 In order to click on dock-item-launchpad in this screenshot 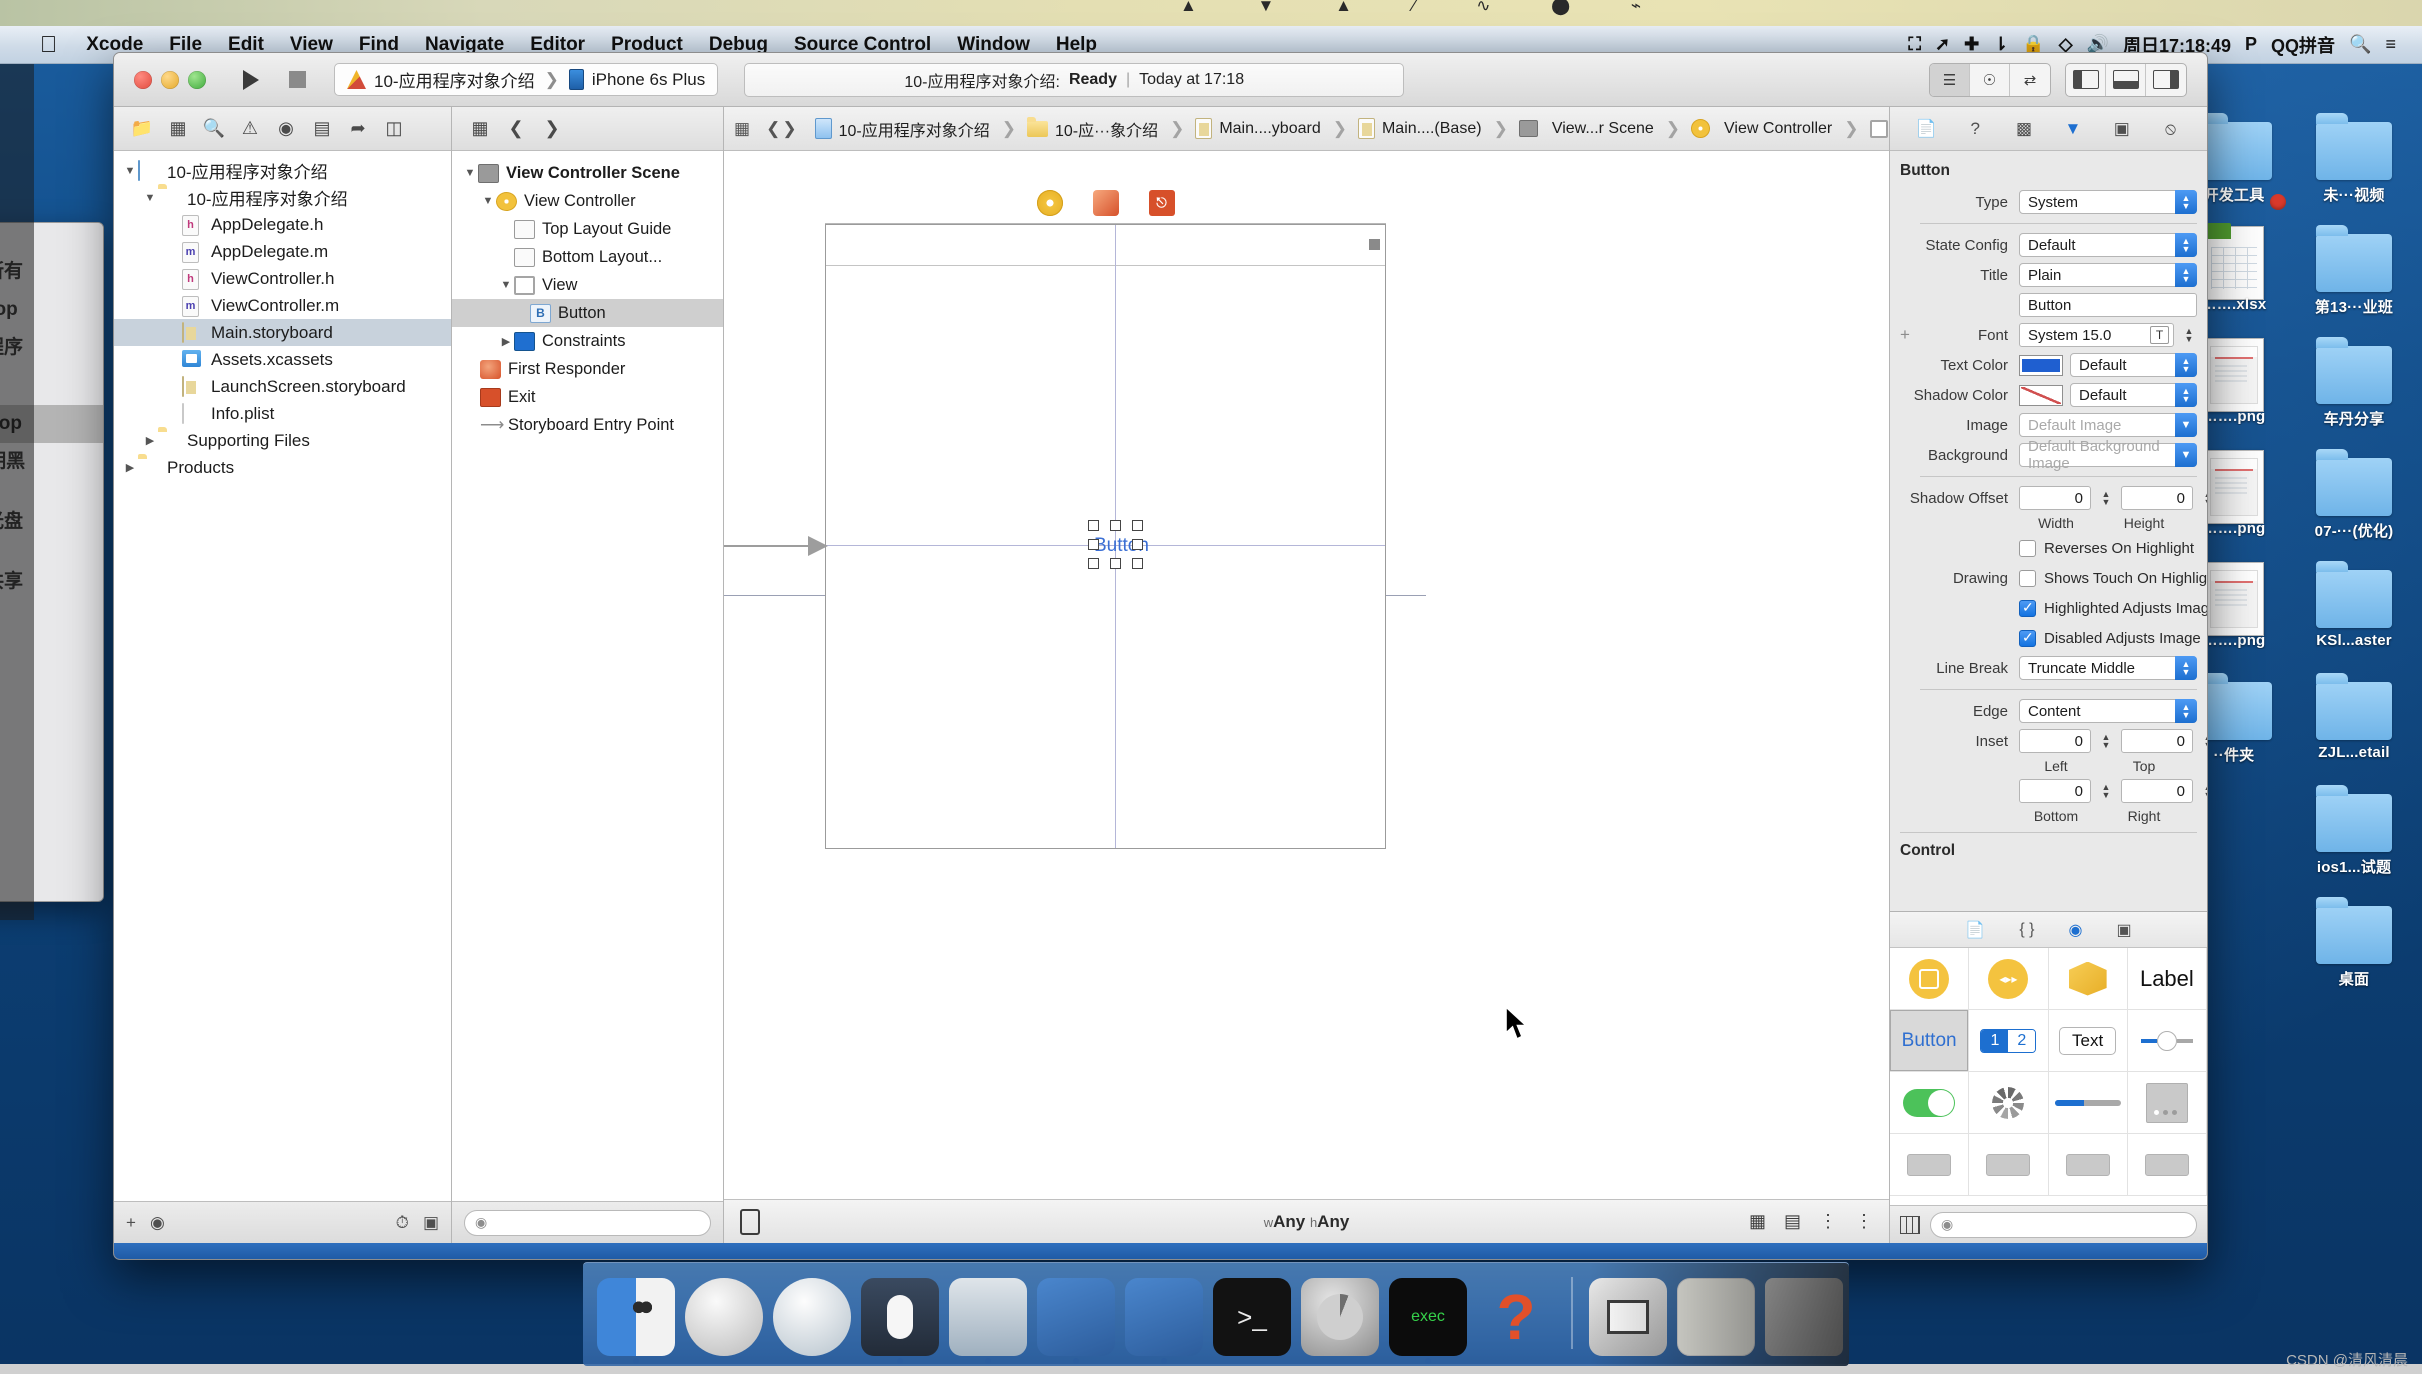, I will do `click(724, 1317)`.